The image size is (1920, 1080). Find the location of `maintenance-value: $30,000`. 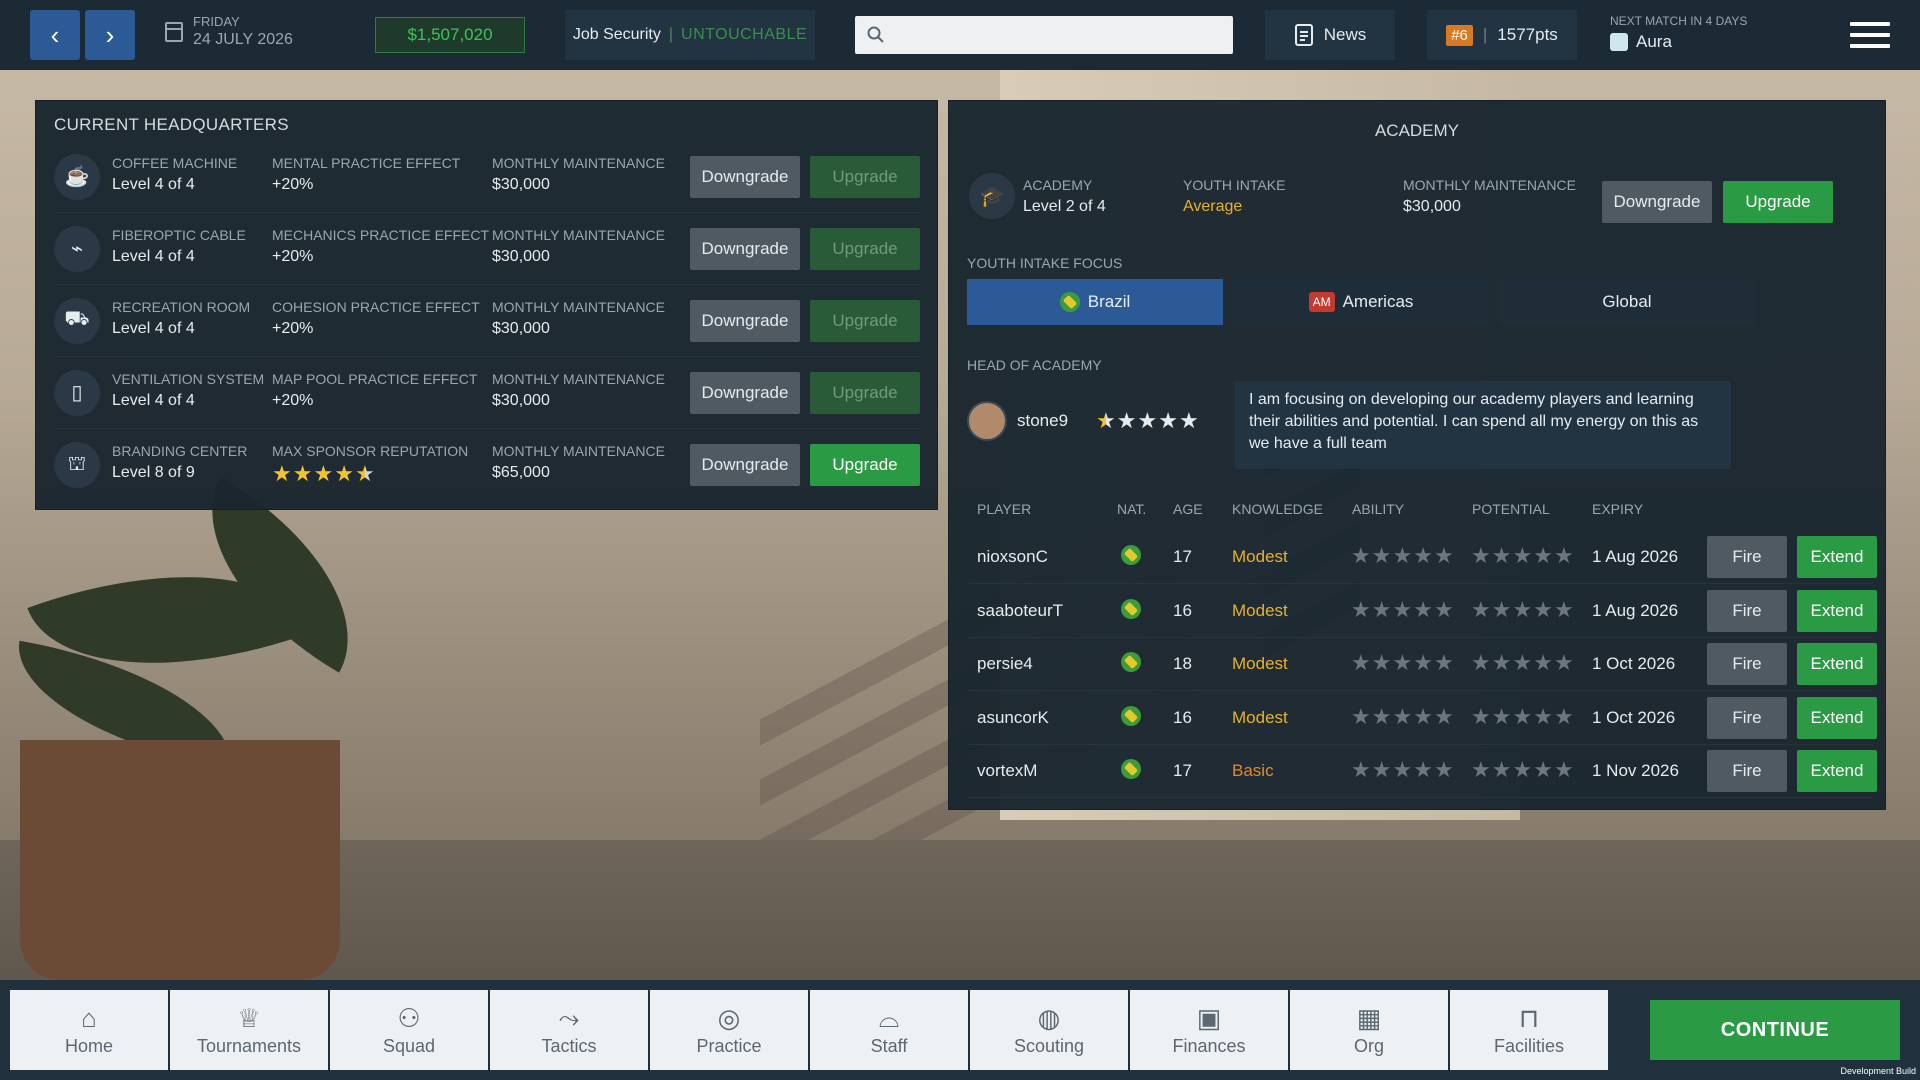

maintenance-value: $30,000 is located at coordinates (521, 256).